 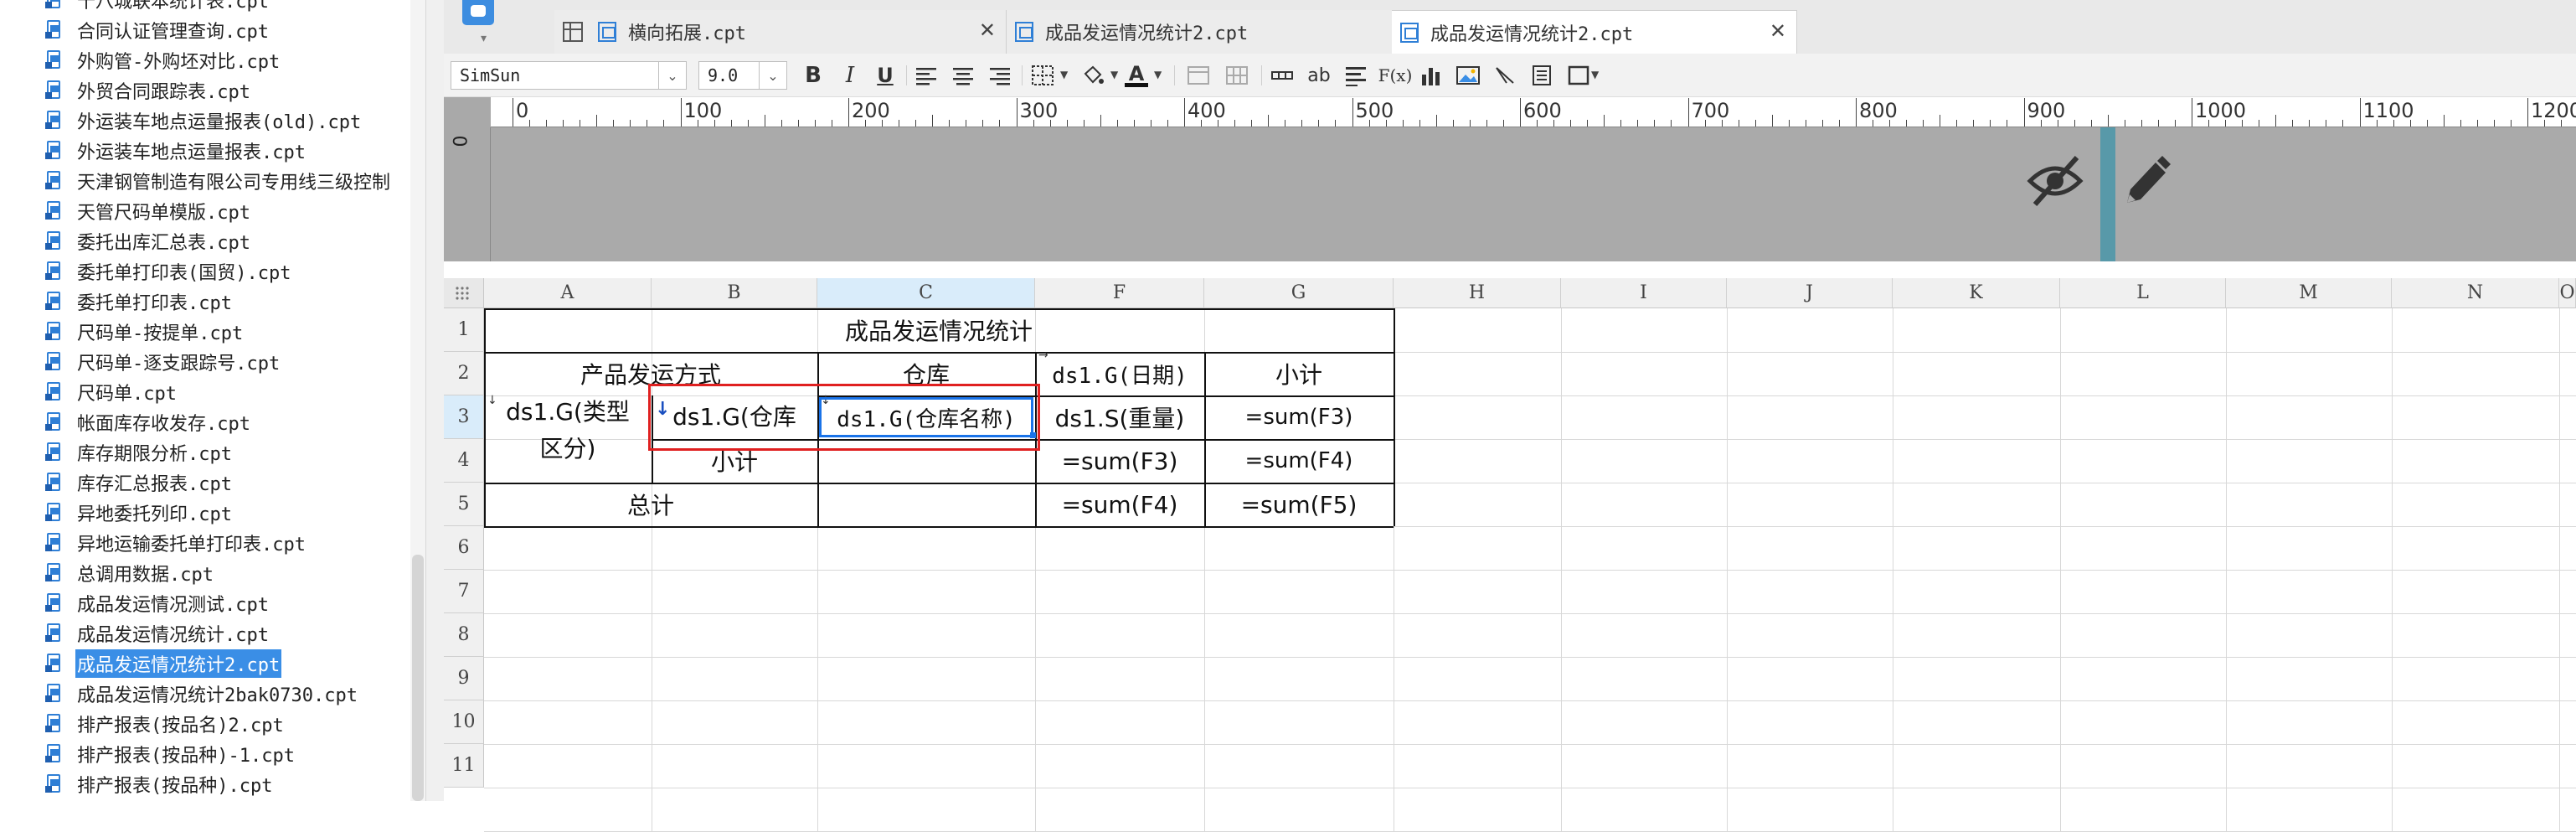 What do you see at coordinates (1542, 76) in the screenshot?
I see `sub-report-icon` at bounding box center [1542, 76].